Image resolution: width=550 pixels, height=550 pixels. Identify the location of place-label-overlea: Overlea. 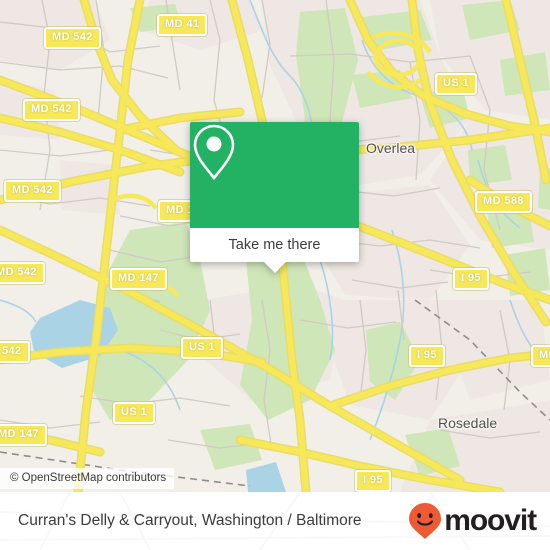
(391, 148).